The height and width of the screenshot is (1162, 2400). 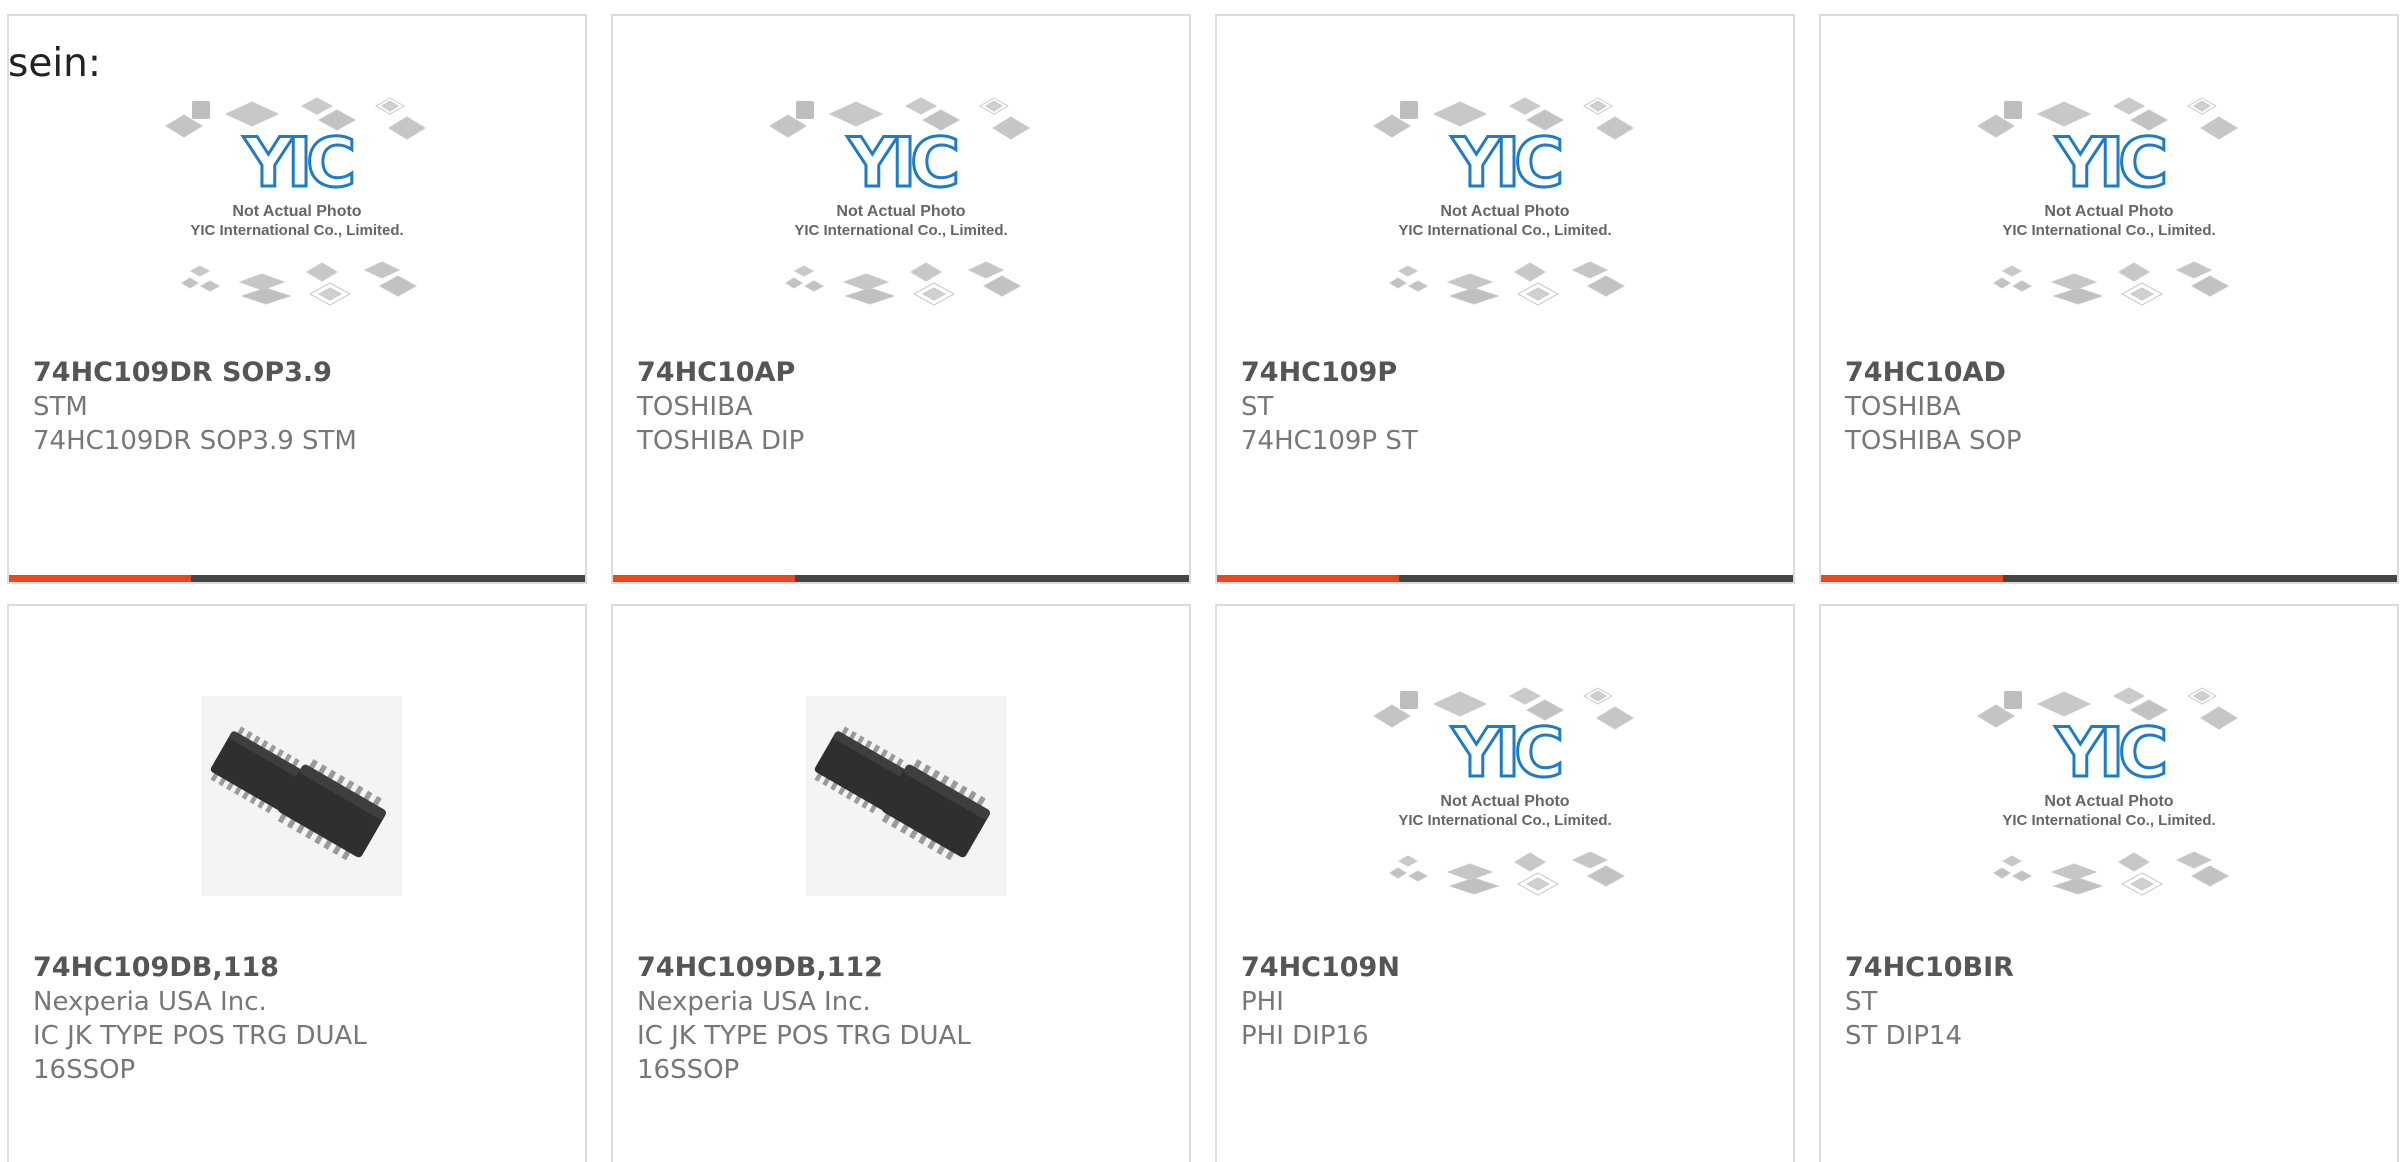 I want to click on description-line: TOSHIBA DIP, so click(x=721, y=441).